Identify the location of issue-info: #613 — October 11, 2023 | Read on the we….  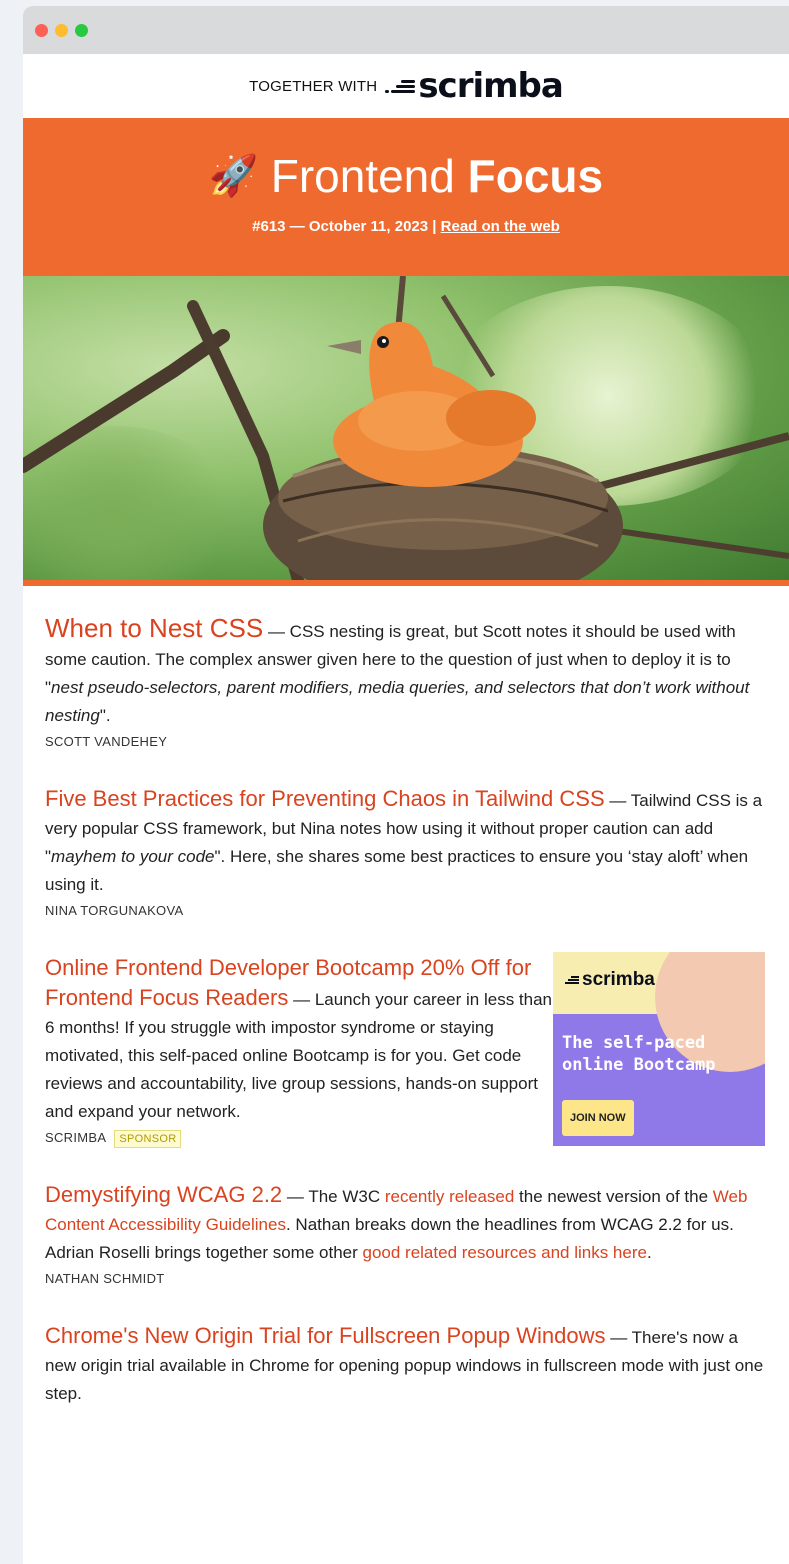
(406, 226).